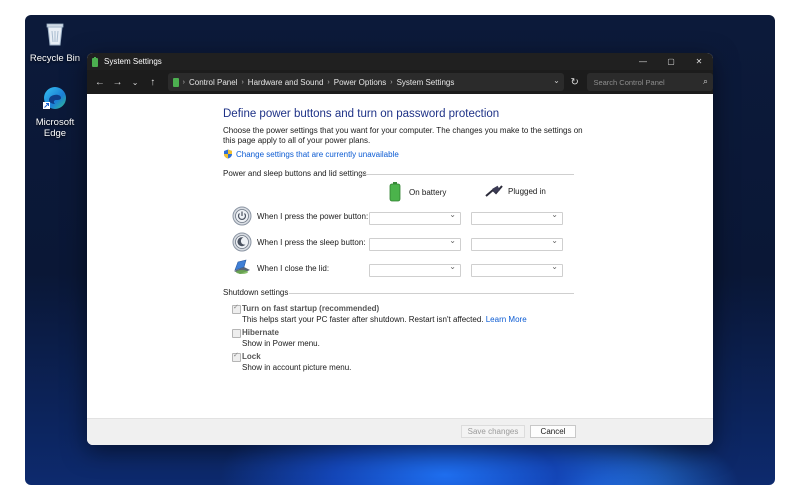 This screenshot has height=500, width=800. I want to click on fast-startup-checkbox, so click(236, 308).